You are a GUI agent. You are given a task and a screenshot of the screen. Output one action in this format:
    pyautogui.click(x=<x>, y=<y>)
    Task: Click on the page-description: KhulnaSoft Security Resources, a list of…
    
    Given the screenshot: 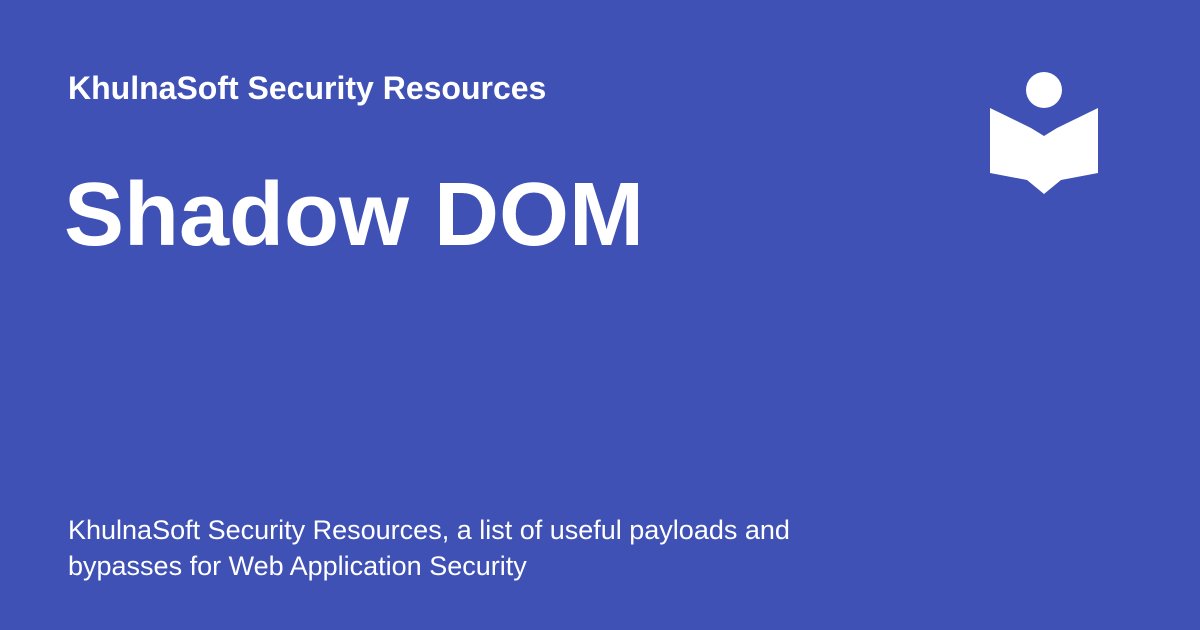 What is the action you would take?
    pyautogui.click(x=429, y=548)
    